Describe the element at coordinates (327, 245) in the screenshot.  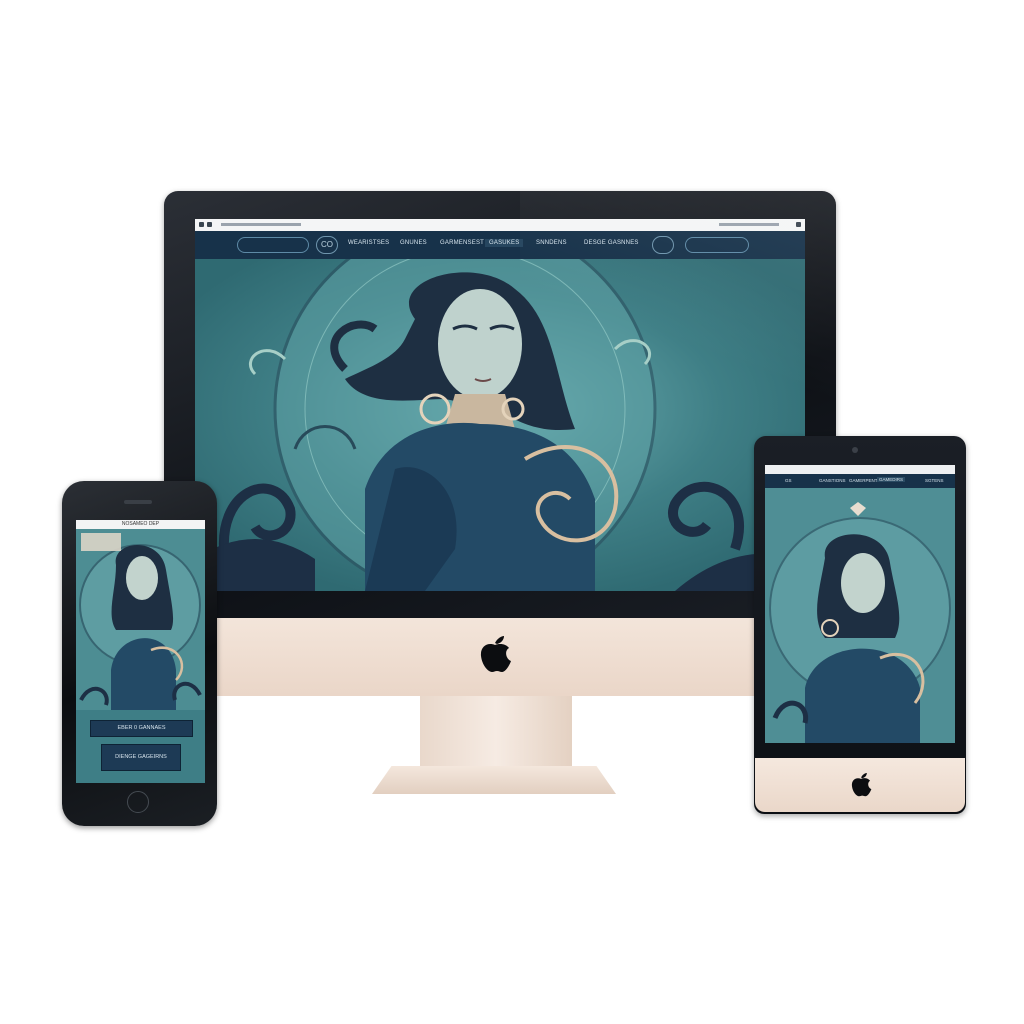
I see `logo-icon: CO` at that location.